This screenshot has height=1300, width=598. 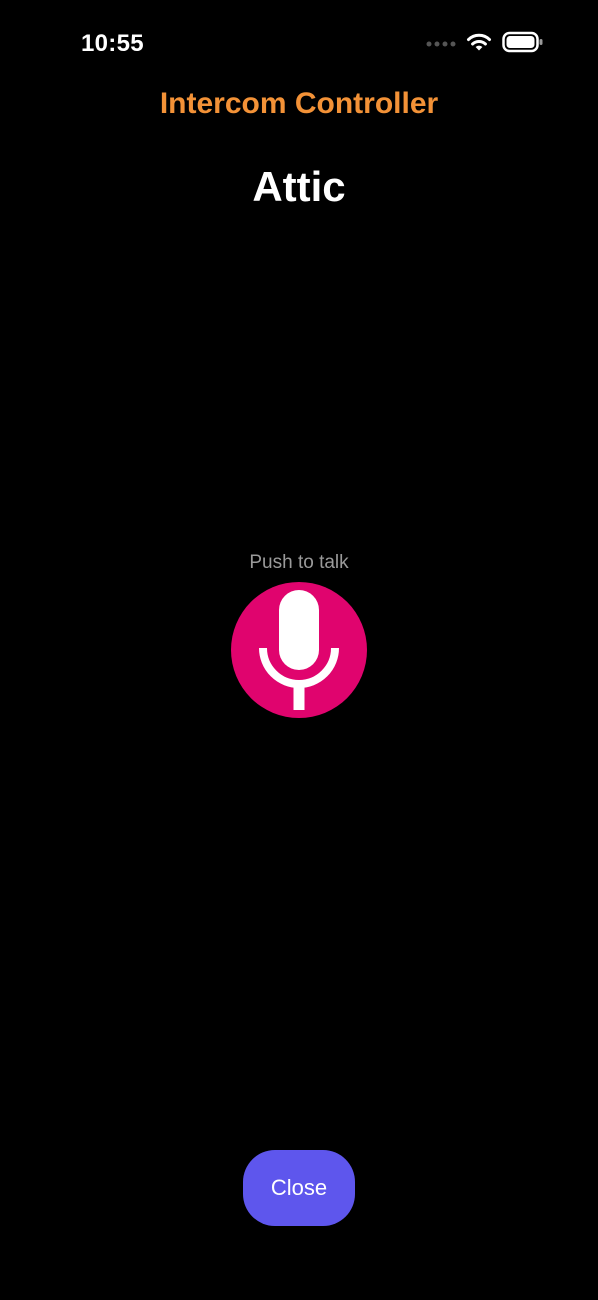 What do you see at coordinates (479, 44) in the screenshot?
I see `wifi-icon` at bounding box center [479, 44].